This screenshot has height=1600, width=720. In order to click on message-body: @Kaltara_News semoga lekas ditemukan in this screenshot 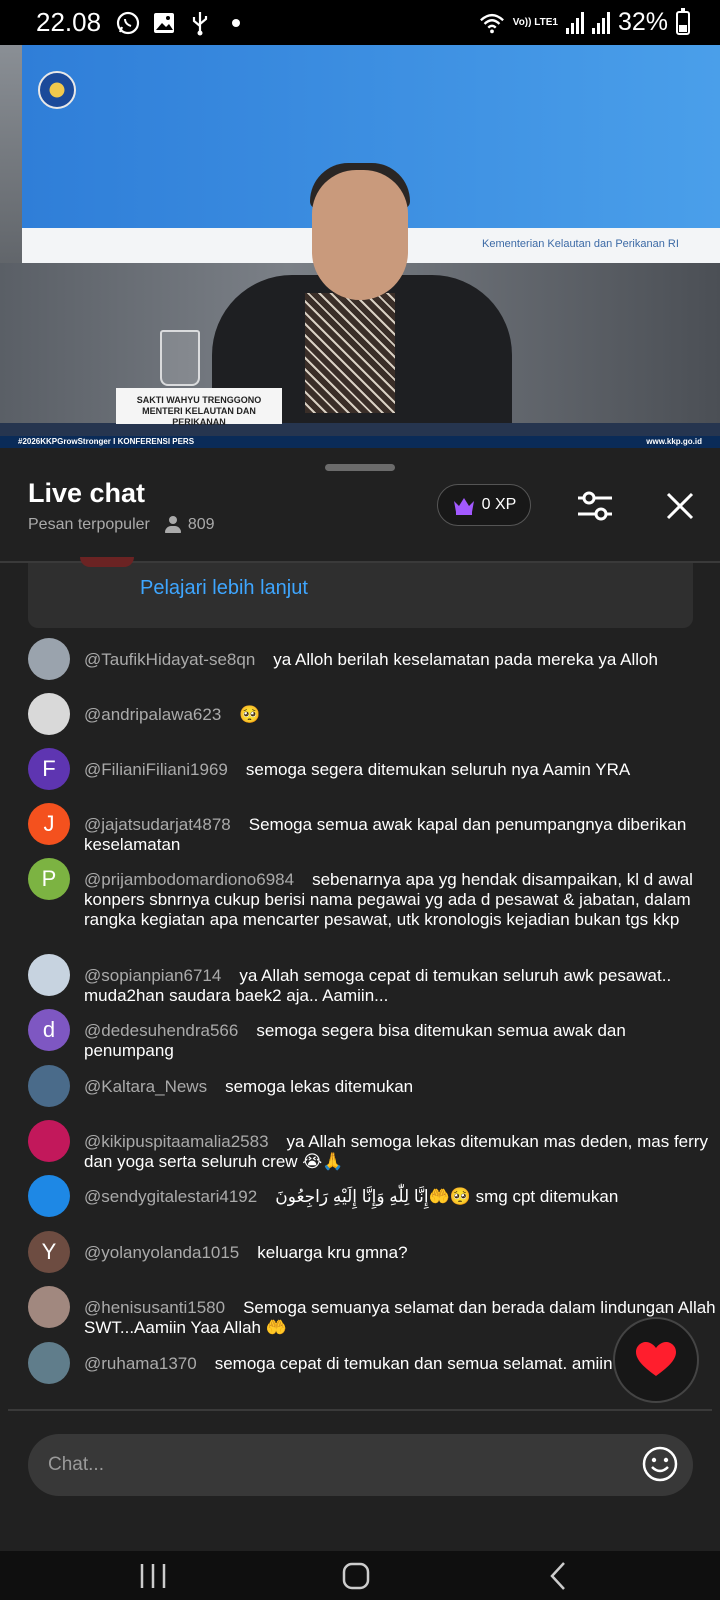, I will do `click(401, 1087)`.